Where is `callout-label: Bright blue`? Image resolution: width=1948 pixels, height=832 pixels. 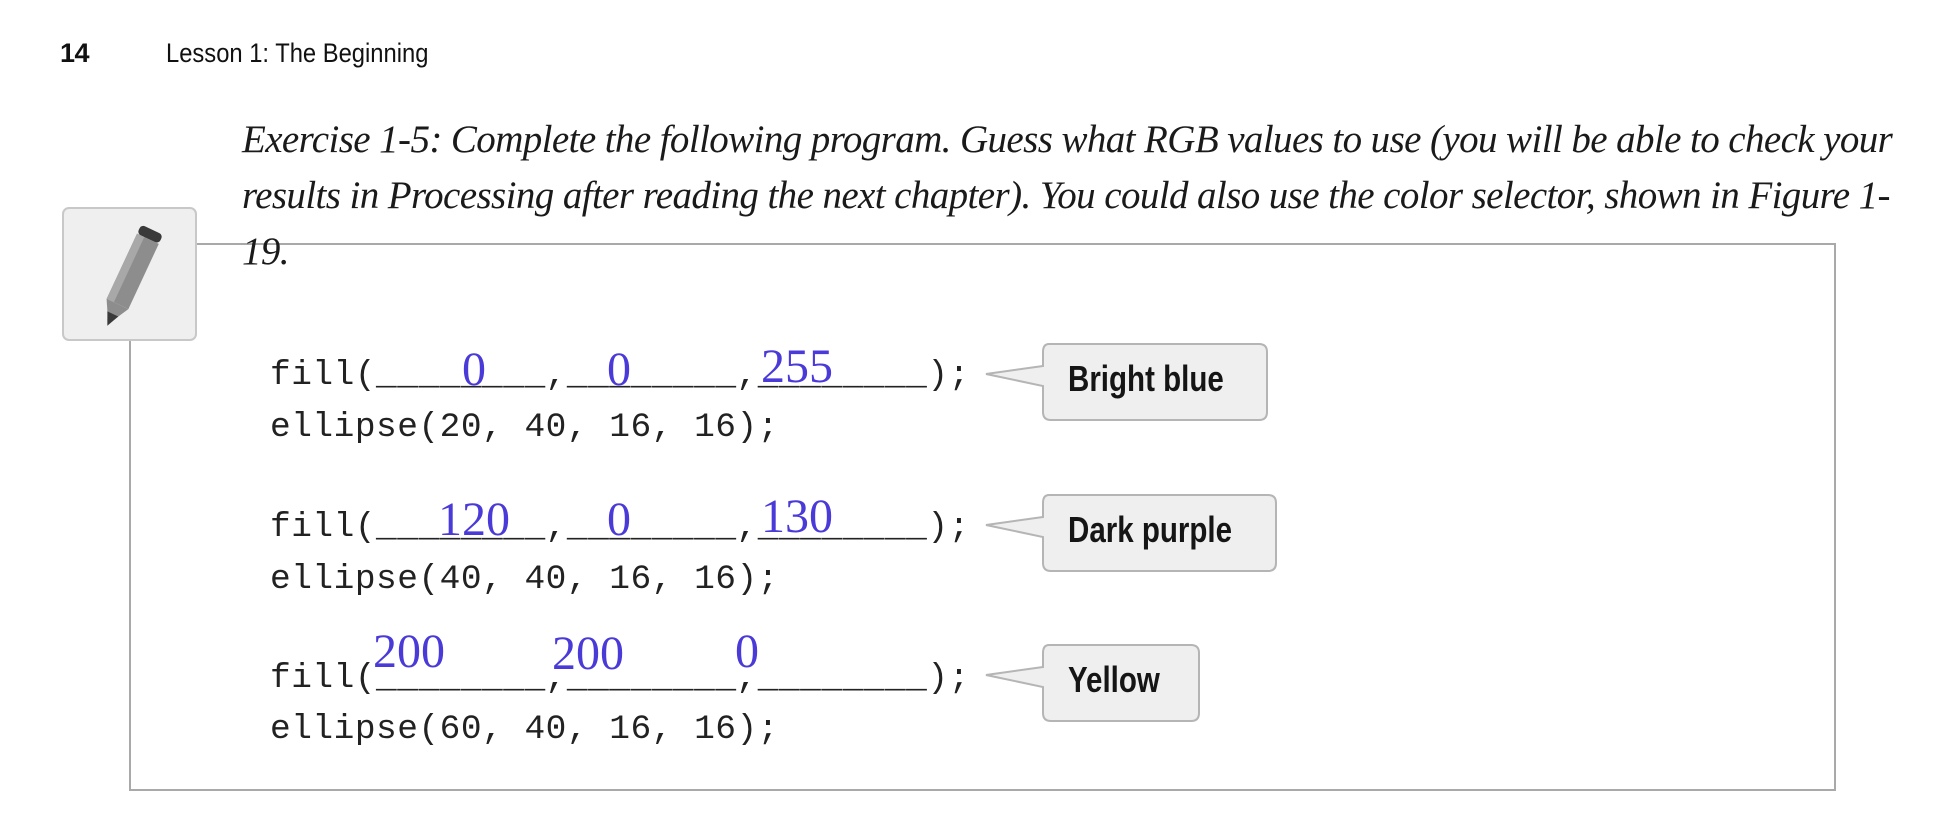
callout-label: Bright blue is located at coordinates (1146, 378).